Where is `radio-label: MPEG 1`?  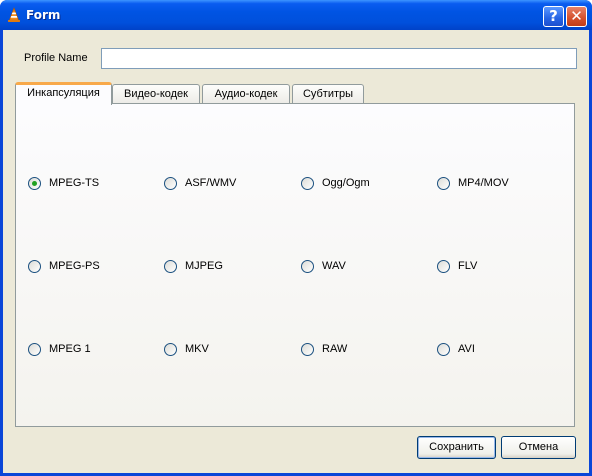
radio-label: MPEG 1 is located at coordinates (70, 349).